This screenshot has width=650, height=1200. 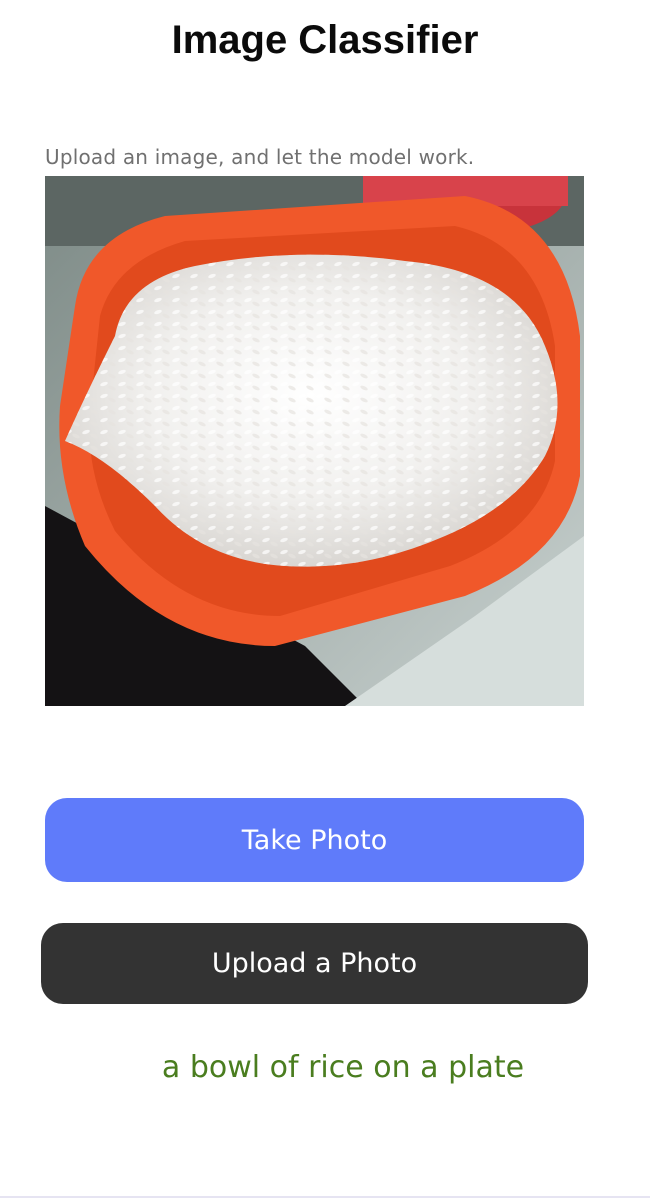 I want to click on page-title: Image Classifier, so click(x=325, y=40).